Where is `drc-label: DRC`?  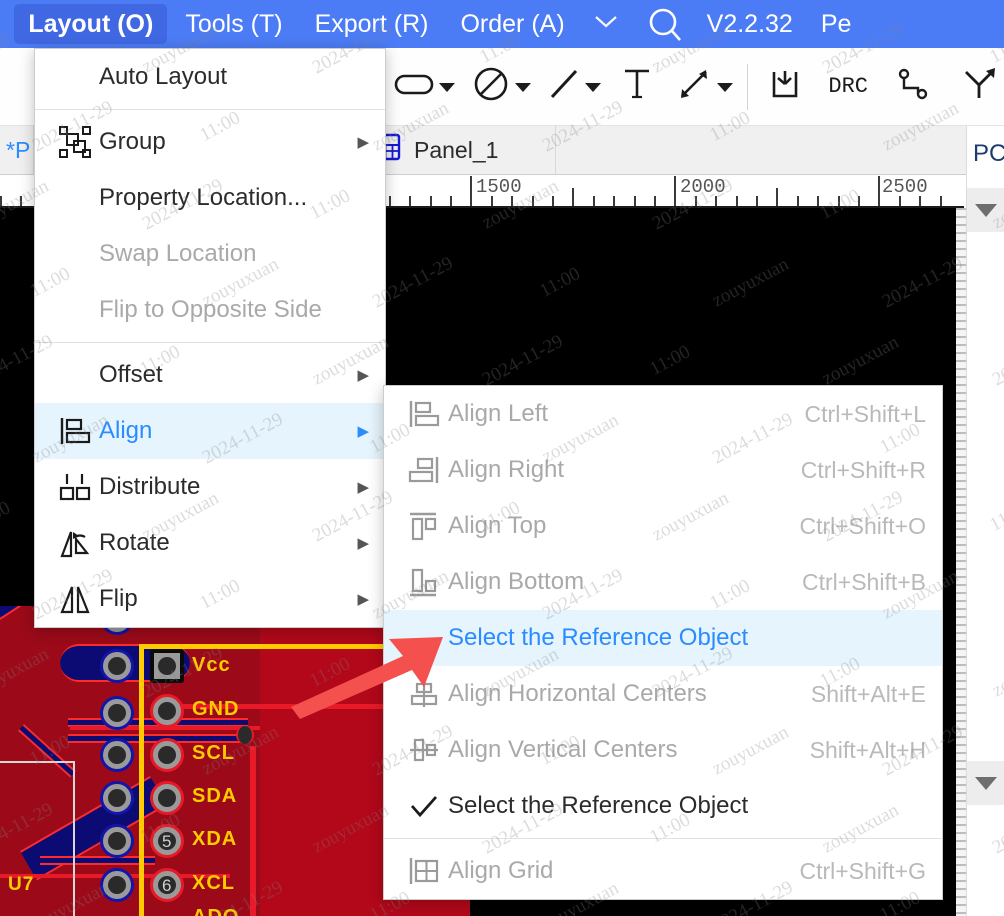
drc-label: DRC is located at coordinates (848, 86).